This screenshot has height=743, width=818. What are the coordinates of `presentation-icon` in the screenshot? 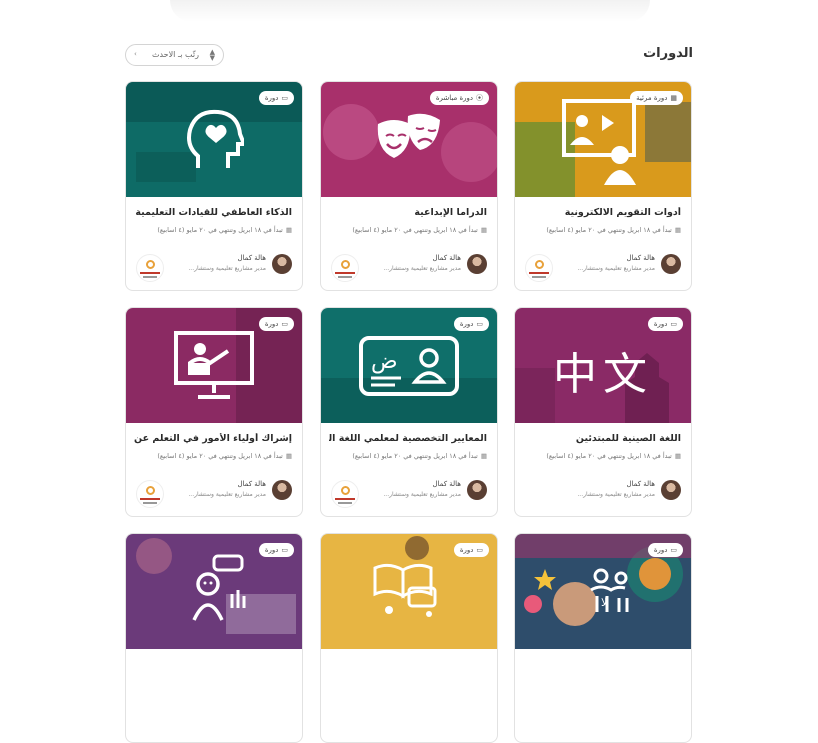 It's located at (599, 141).